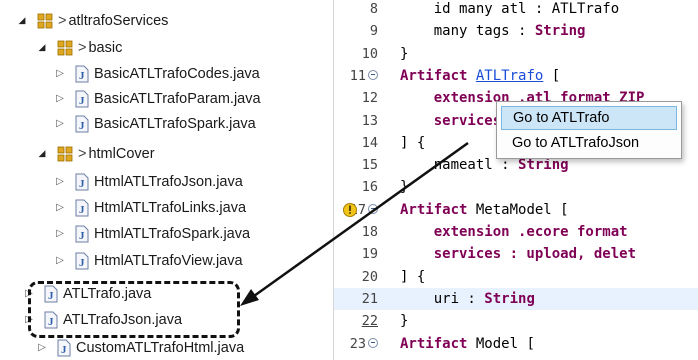  Describe the element at coordinates (160, 347) in the screenshot. I see `file-name: CustomATLTrafoHtml.java` at that location.